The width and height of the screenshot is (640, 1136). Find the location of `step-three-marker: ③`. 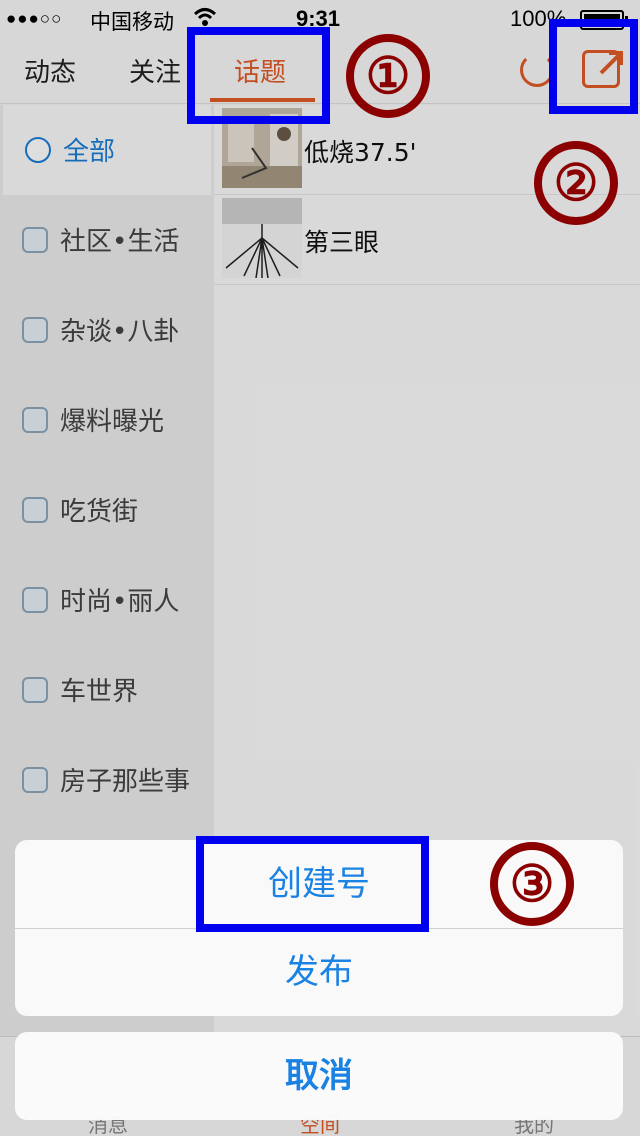

step-three-marker: ③ is located at coordinates (532, 884).